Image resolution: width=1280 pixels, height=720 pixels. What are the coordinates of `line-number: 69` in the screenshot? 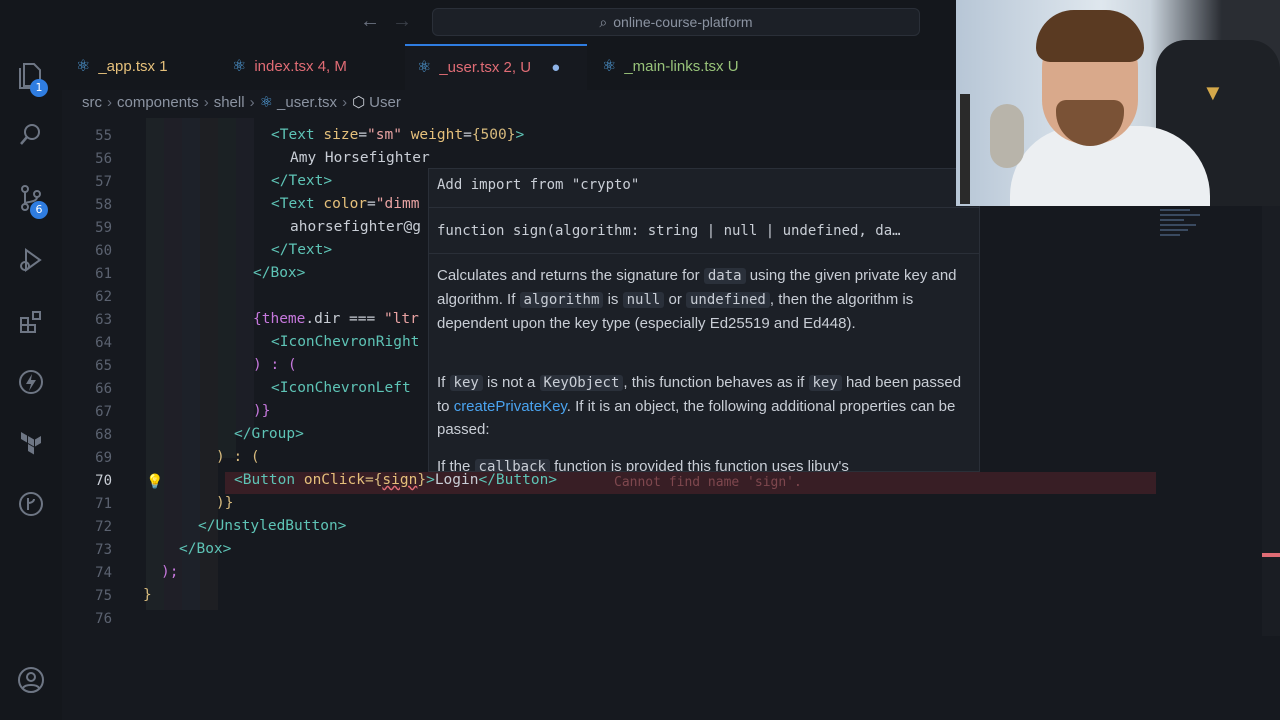 It's located at (103, 458).